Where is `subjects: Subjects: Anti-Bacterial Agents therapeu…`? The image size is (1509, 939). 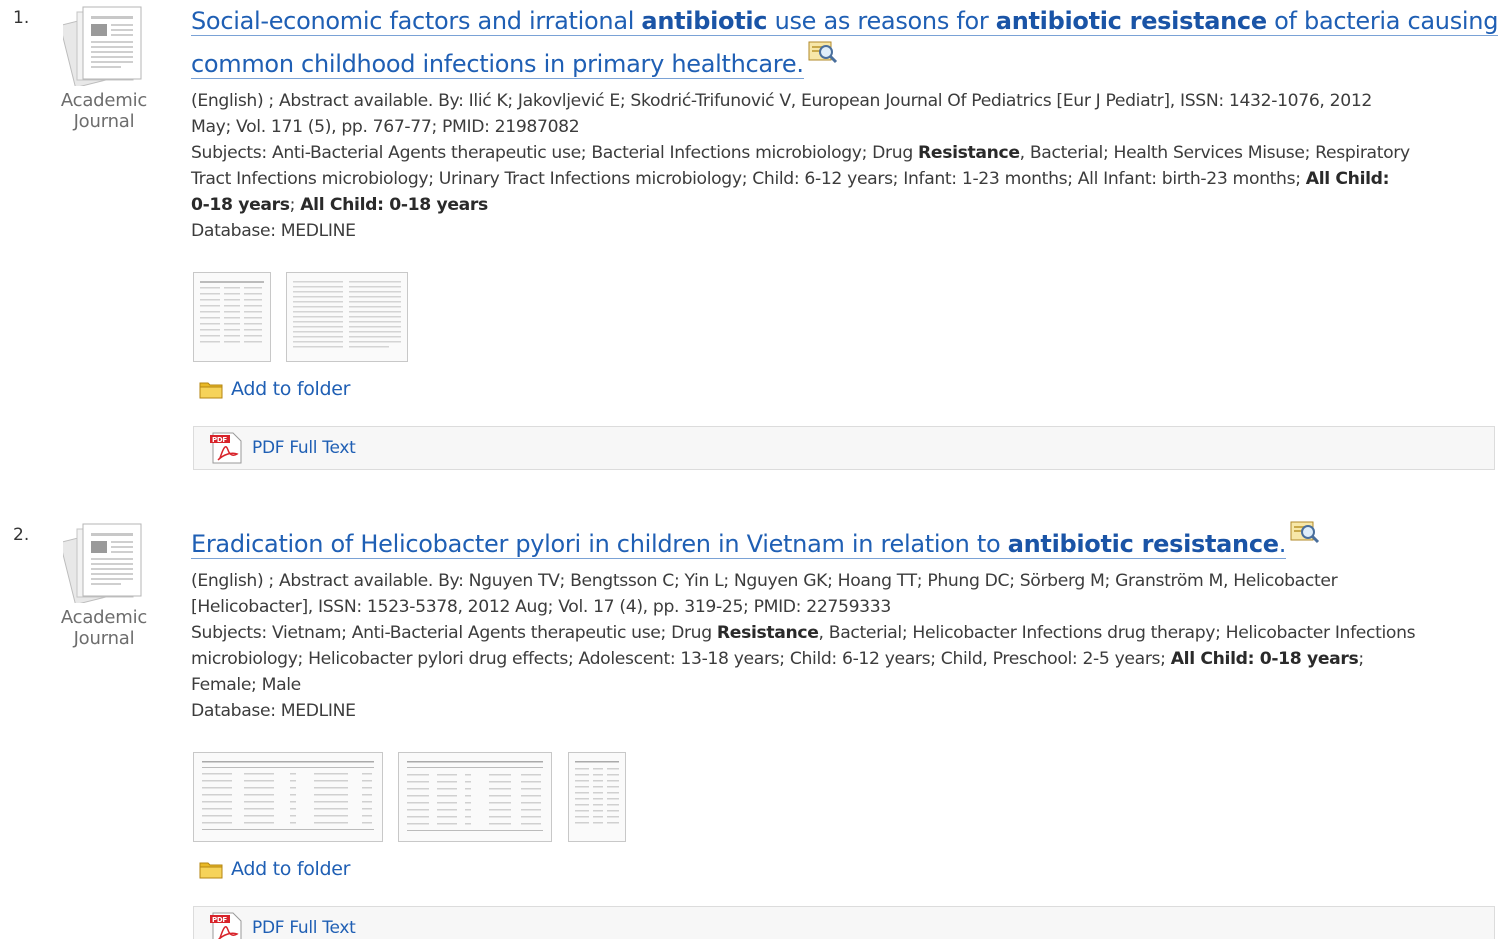 subjects: Subjects: Anti-Bacterial Agents therapeu… is located at coordinates (800, 179).